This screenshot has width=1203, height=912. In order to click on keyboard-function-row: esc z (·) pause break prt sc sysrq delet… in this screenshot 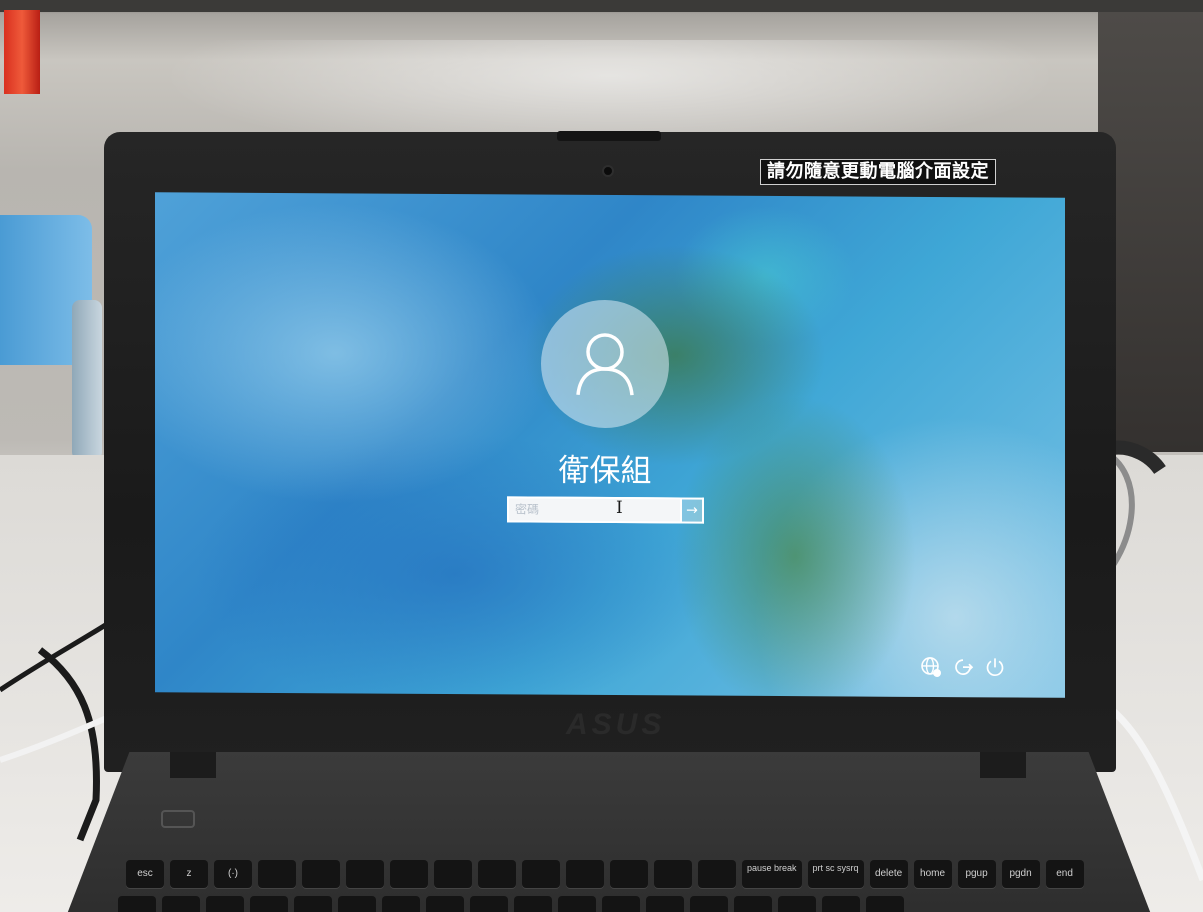, I will do `click(605, 874)`.